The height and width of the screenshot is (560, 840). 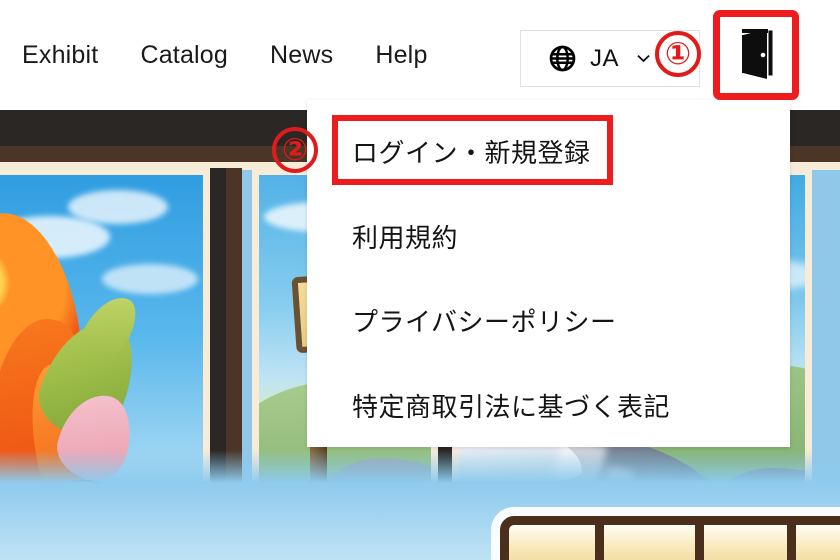 I want to click on globe-icon, so click(x=562, y=58).